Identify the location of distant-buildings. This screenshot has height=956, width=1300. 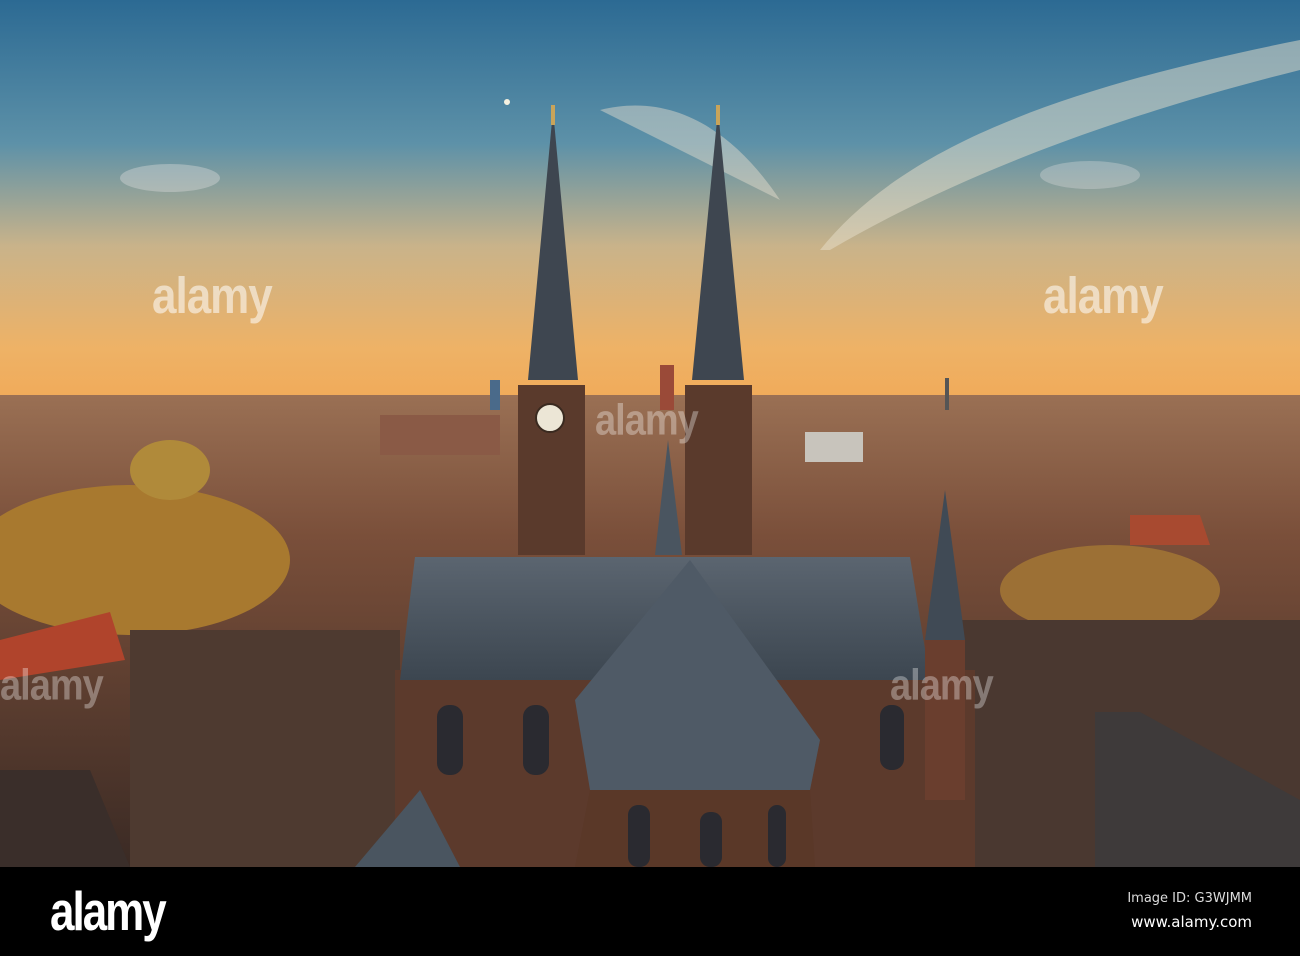
(440, 435).